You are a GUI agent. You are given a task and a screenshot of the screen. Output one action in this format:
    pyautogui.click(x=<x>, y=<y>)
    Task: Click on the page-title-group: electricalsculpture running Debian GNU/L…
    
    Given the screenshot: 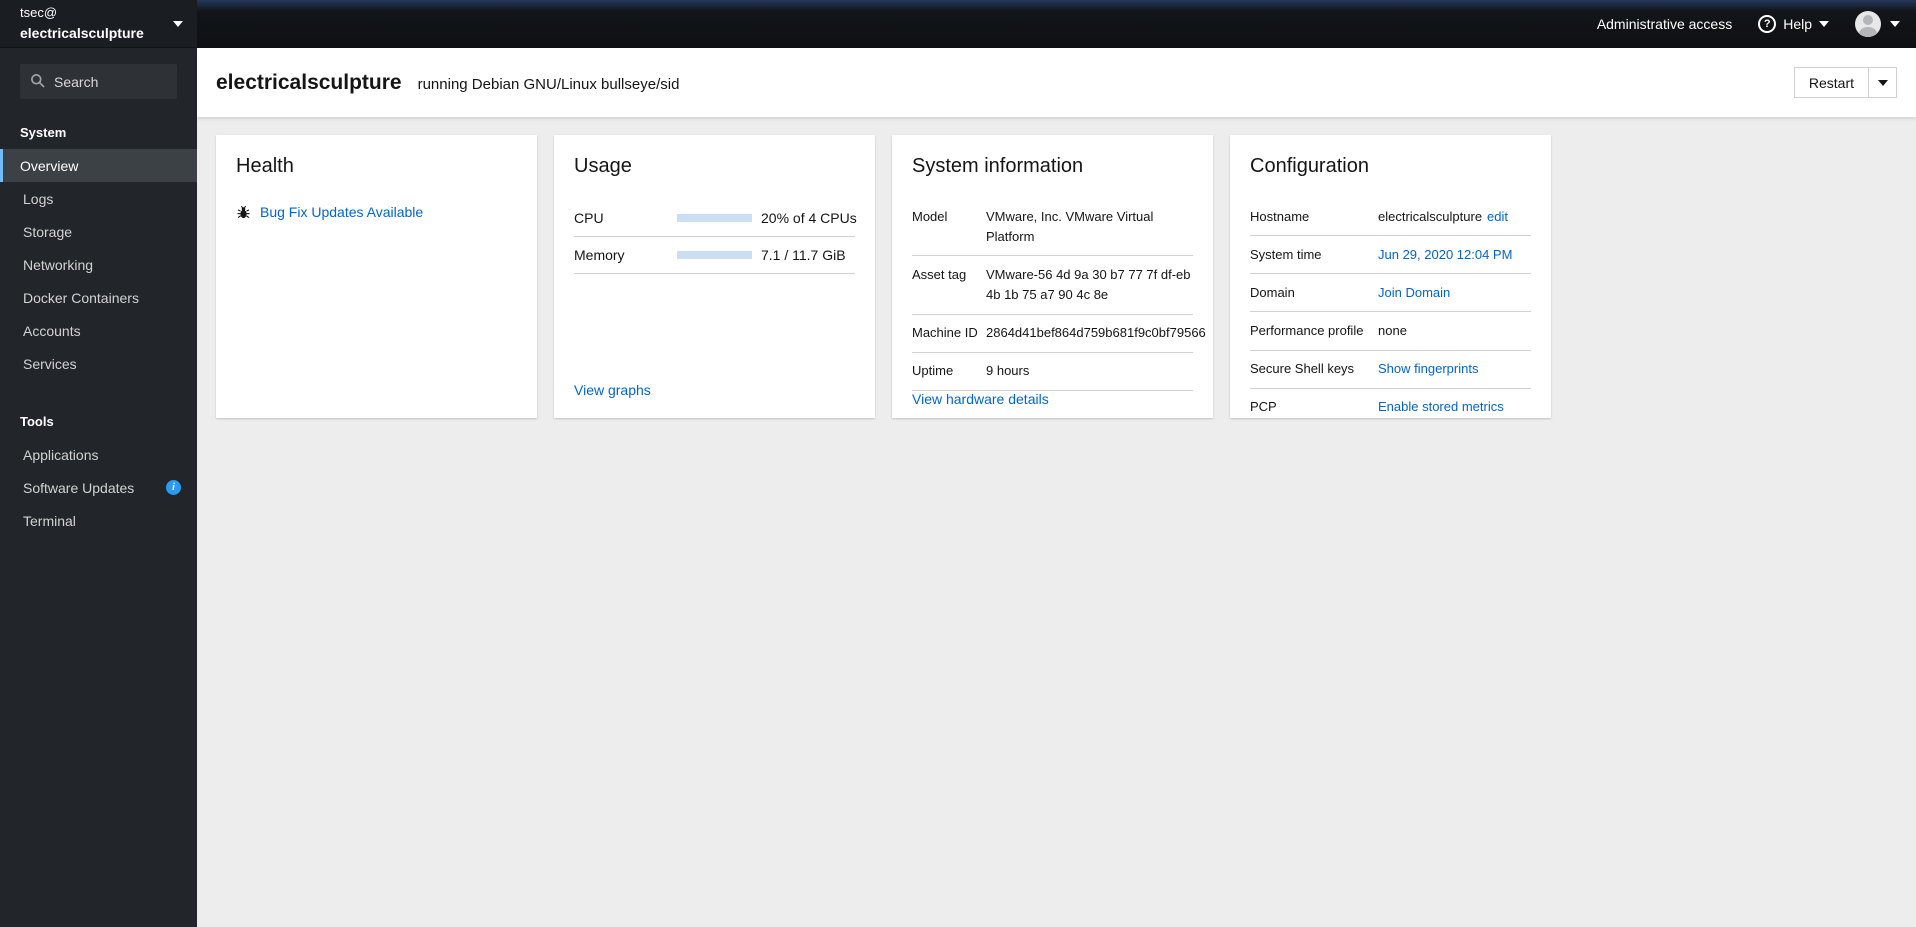 What is the action you would take?
    pyautogui.click(x=447, y=83)
    